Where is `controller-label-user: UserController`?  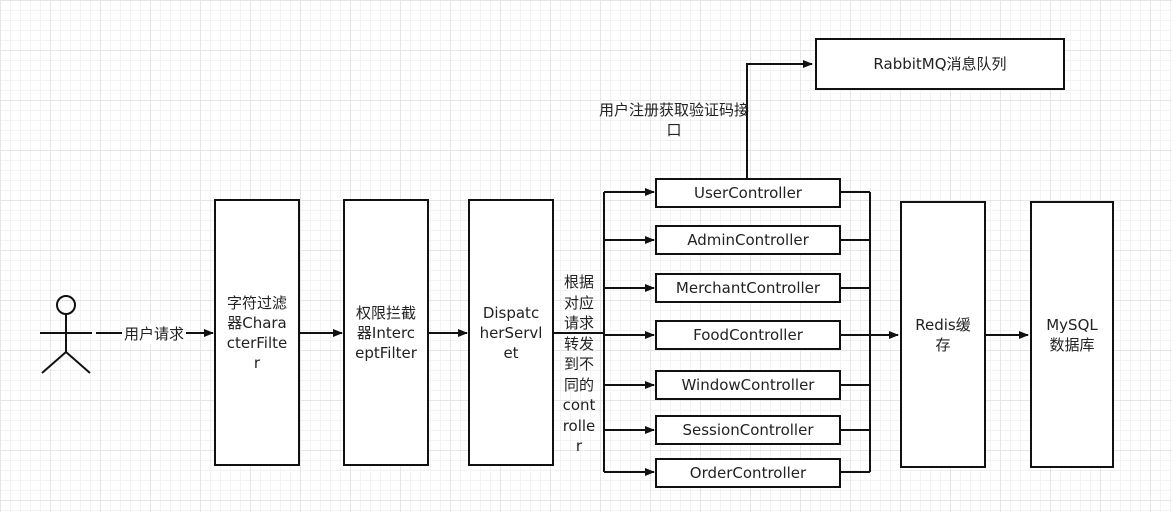 controller-label-user: UserController is located at coordinates (748, 193).